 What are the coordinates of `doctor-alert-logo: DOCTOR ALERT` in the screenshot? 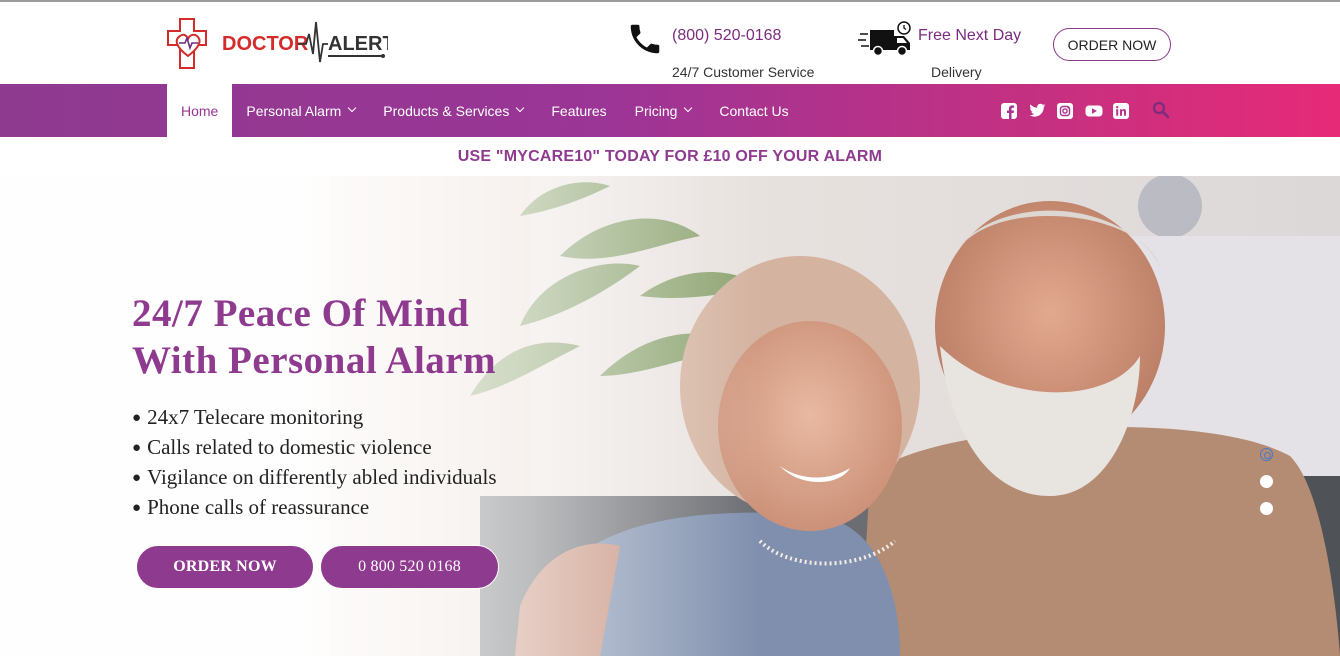 It's located at (277, 43).